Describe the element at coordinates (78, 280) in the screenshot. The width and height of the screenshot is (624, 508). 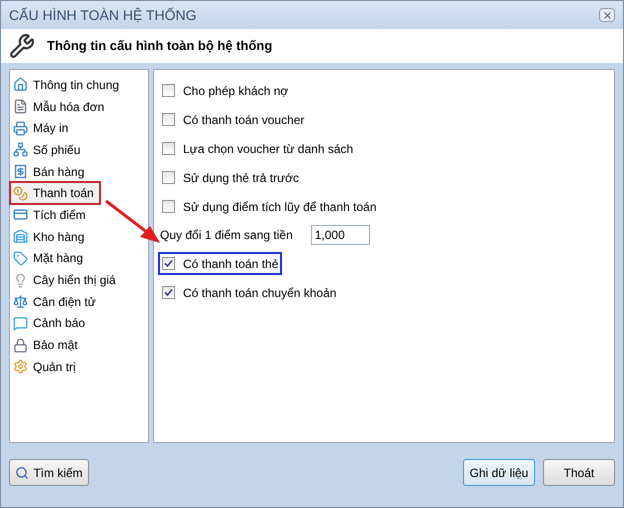
I see `sidebar-item: Cây hiển thị giá` at that location.